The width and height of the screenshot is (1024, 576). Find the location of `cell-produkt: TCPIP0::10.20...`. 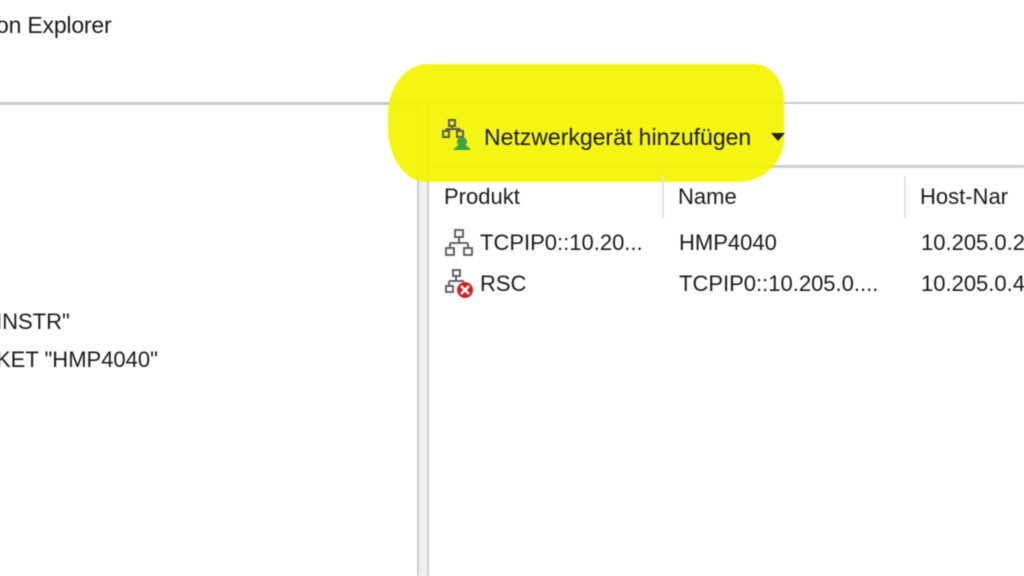

cell-produkt: TCPIP0::10.20... is located at coordinates (561, 242).